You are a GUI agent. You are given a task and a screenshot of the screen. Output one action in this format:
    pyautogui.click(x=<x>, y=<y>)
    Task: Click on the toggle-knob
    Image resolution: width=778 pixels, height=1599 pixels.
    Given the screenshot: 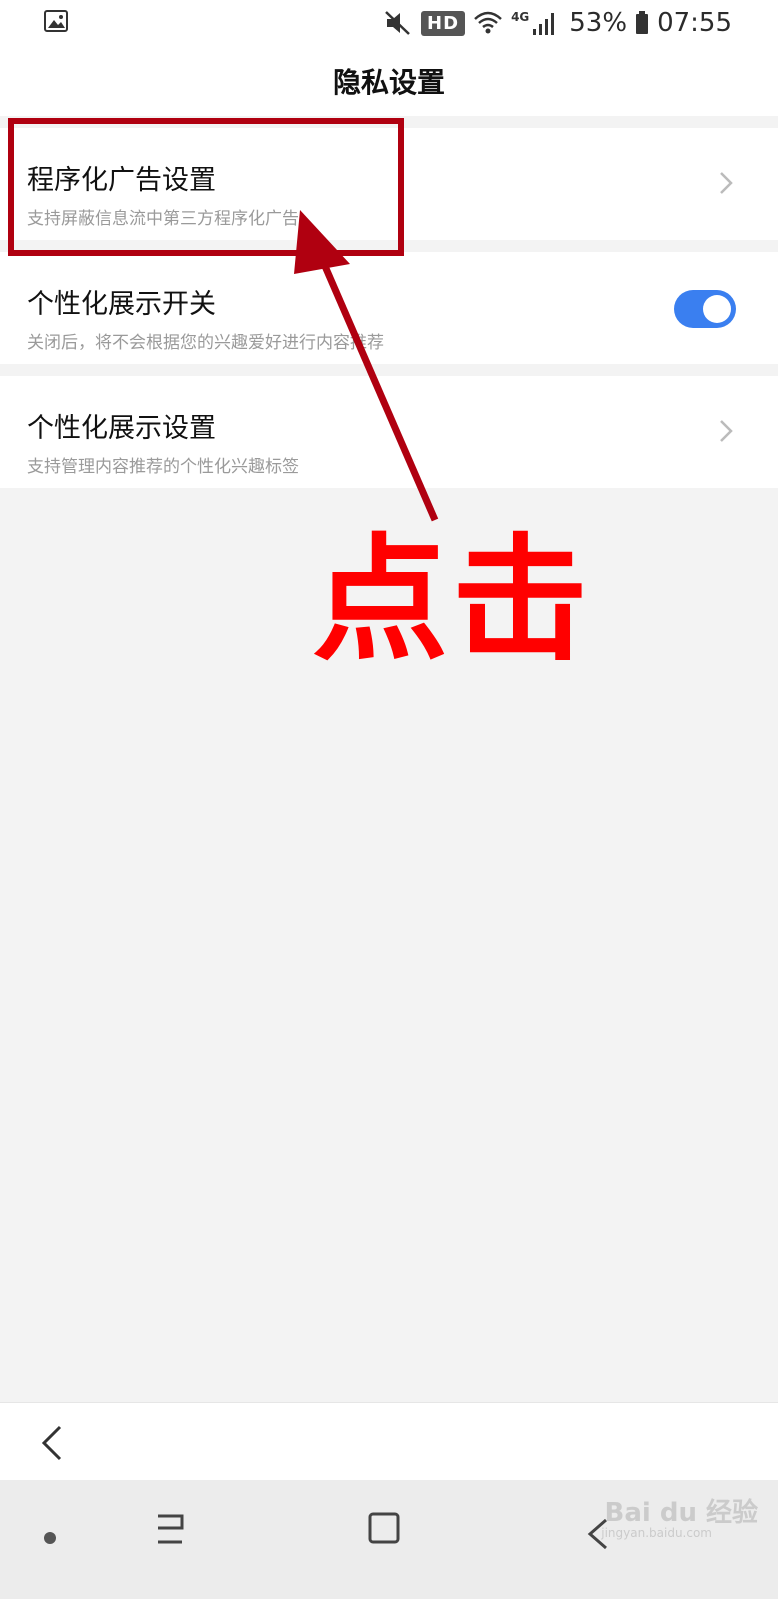 What is the action you would take?
    pyautogui.click(x=717, y=309)
    